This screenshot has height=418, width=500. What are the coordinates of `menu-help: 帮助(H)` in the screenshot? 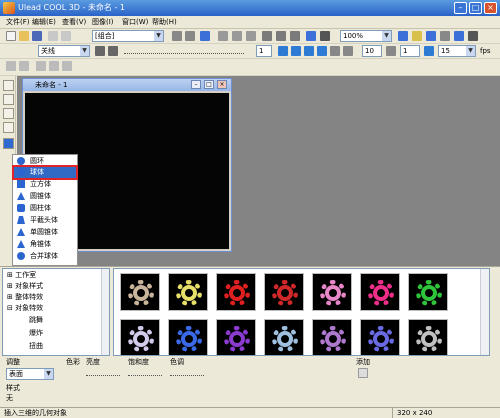 It's located at (164, 22).